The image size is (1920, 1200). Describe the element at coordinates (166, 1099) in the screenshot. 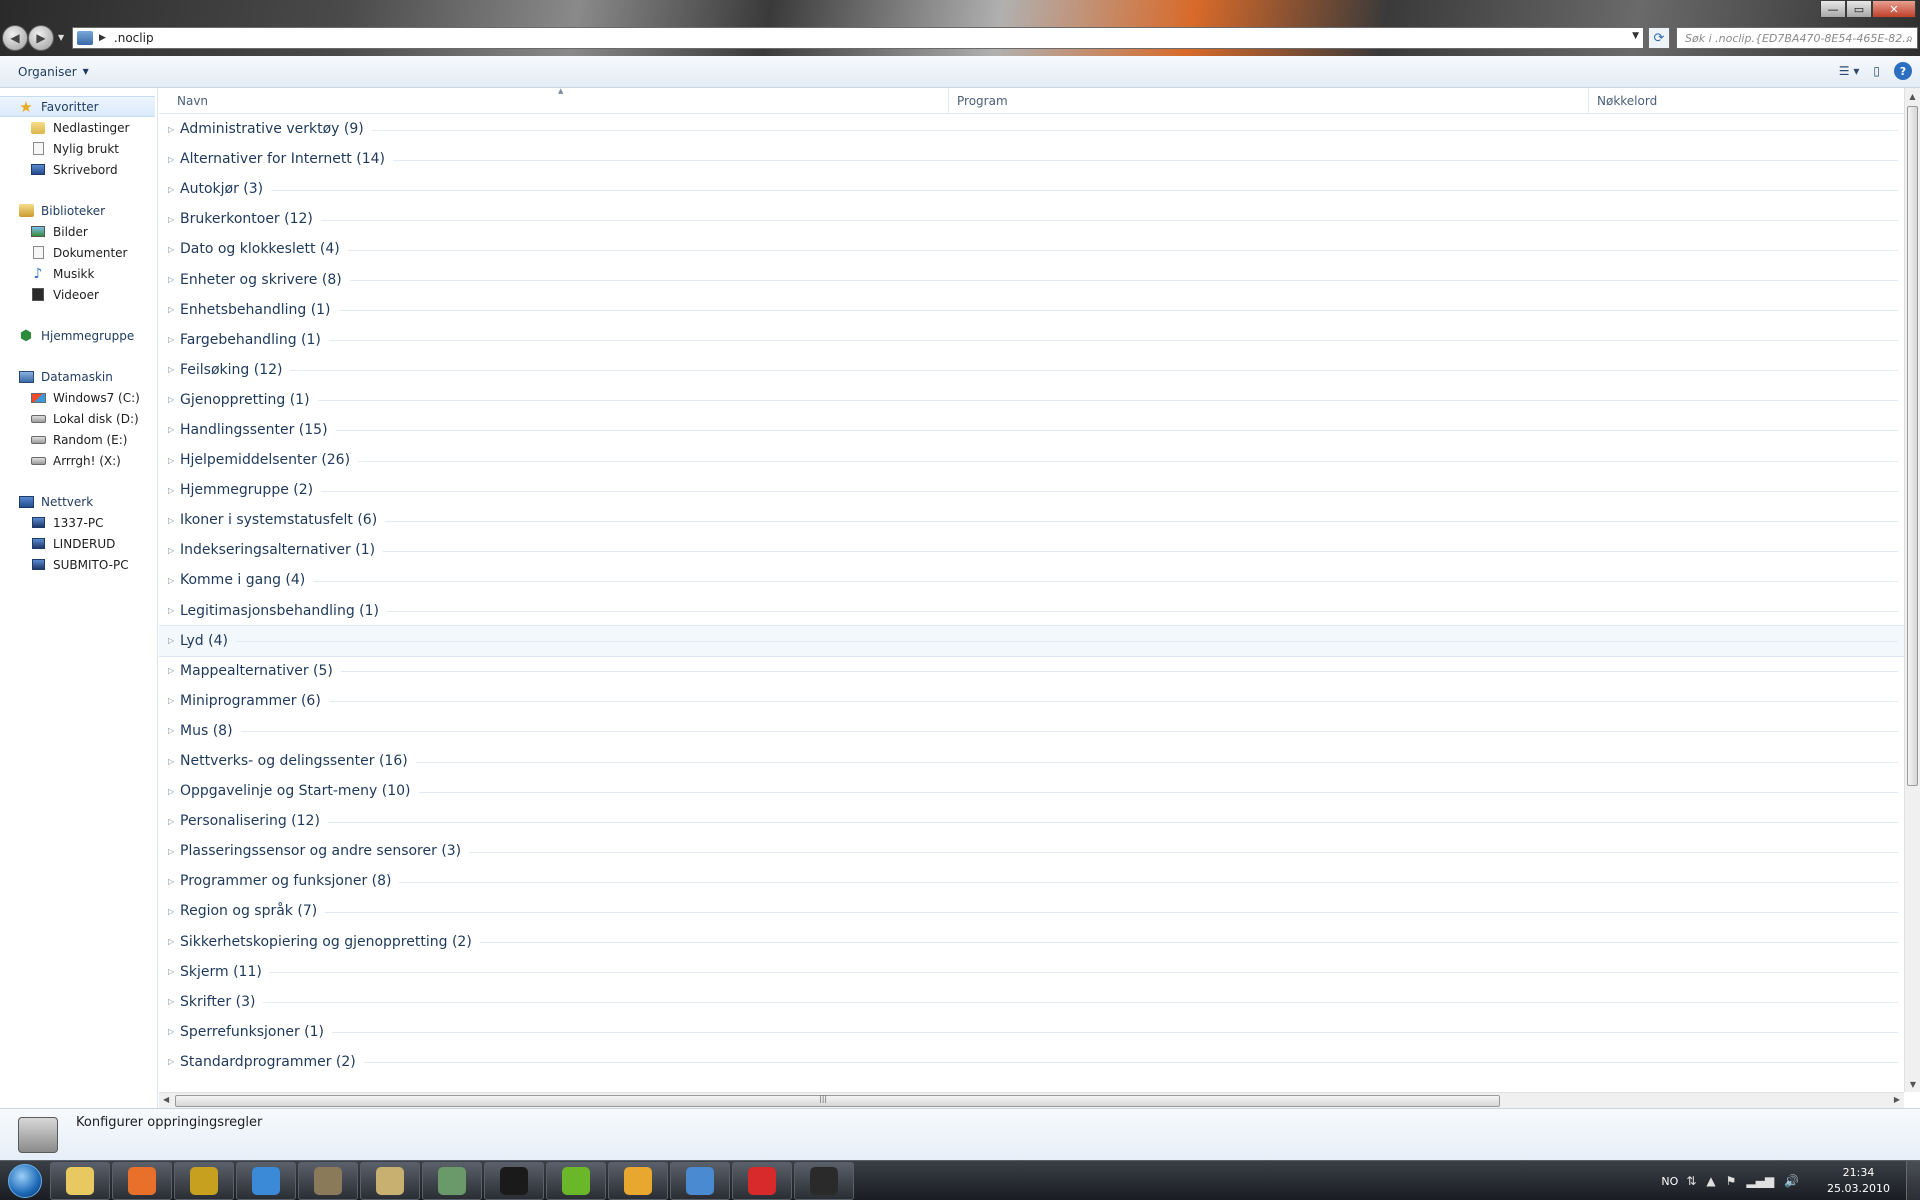

I see `scroll-left-icon: ◀` at that location.